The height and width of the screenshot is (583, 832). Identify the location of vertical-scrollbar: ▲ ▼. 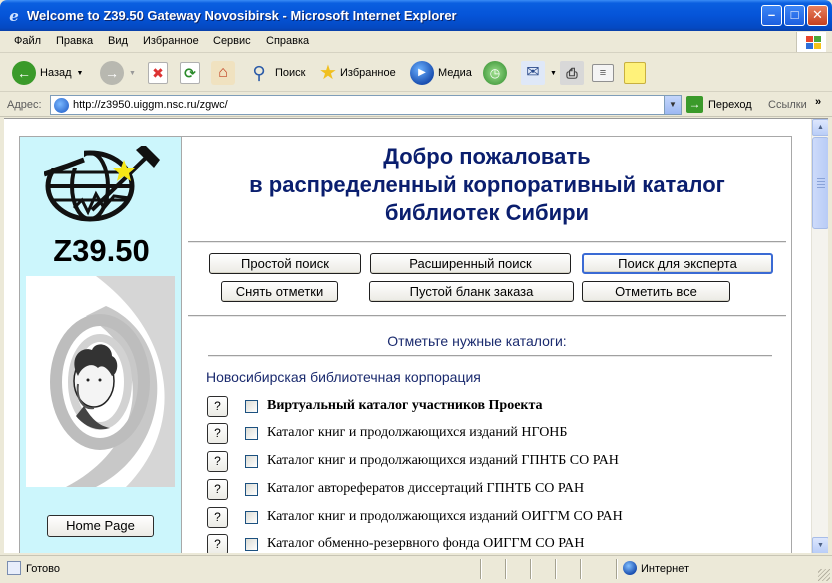
(819, 336).